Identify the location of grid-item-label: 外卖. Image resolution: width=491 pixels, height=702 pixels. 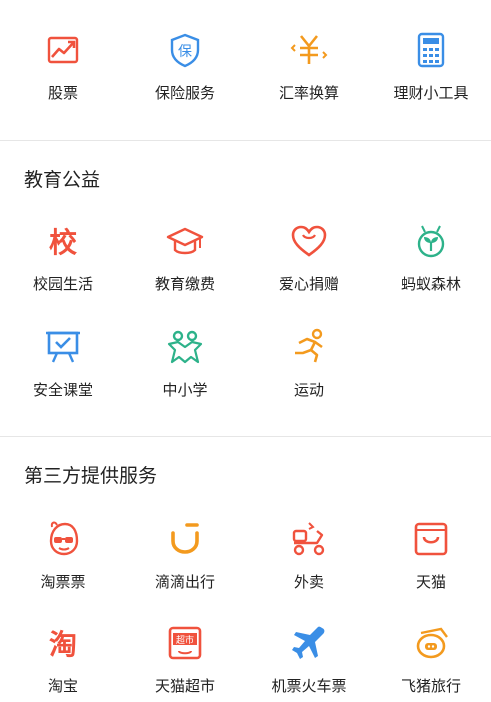
(308, 582).